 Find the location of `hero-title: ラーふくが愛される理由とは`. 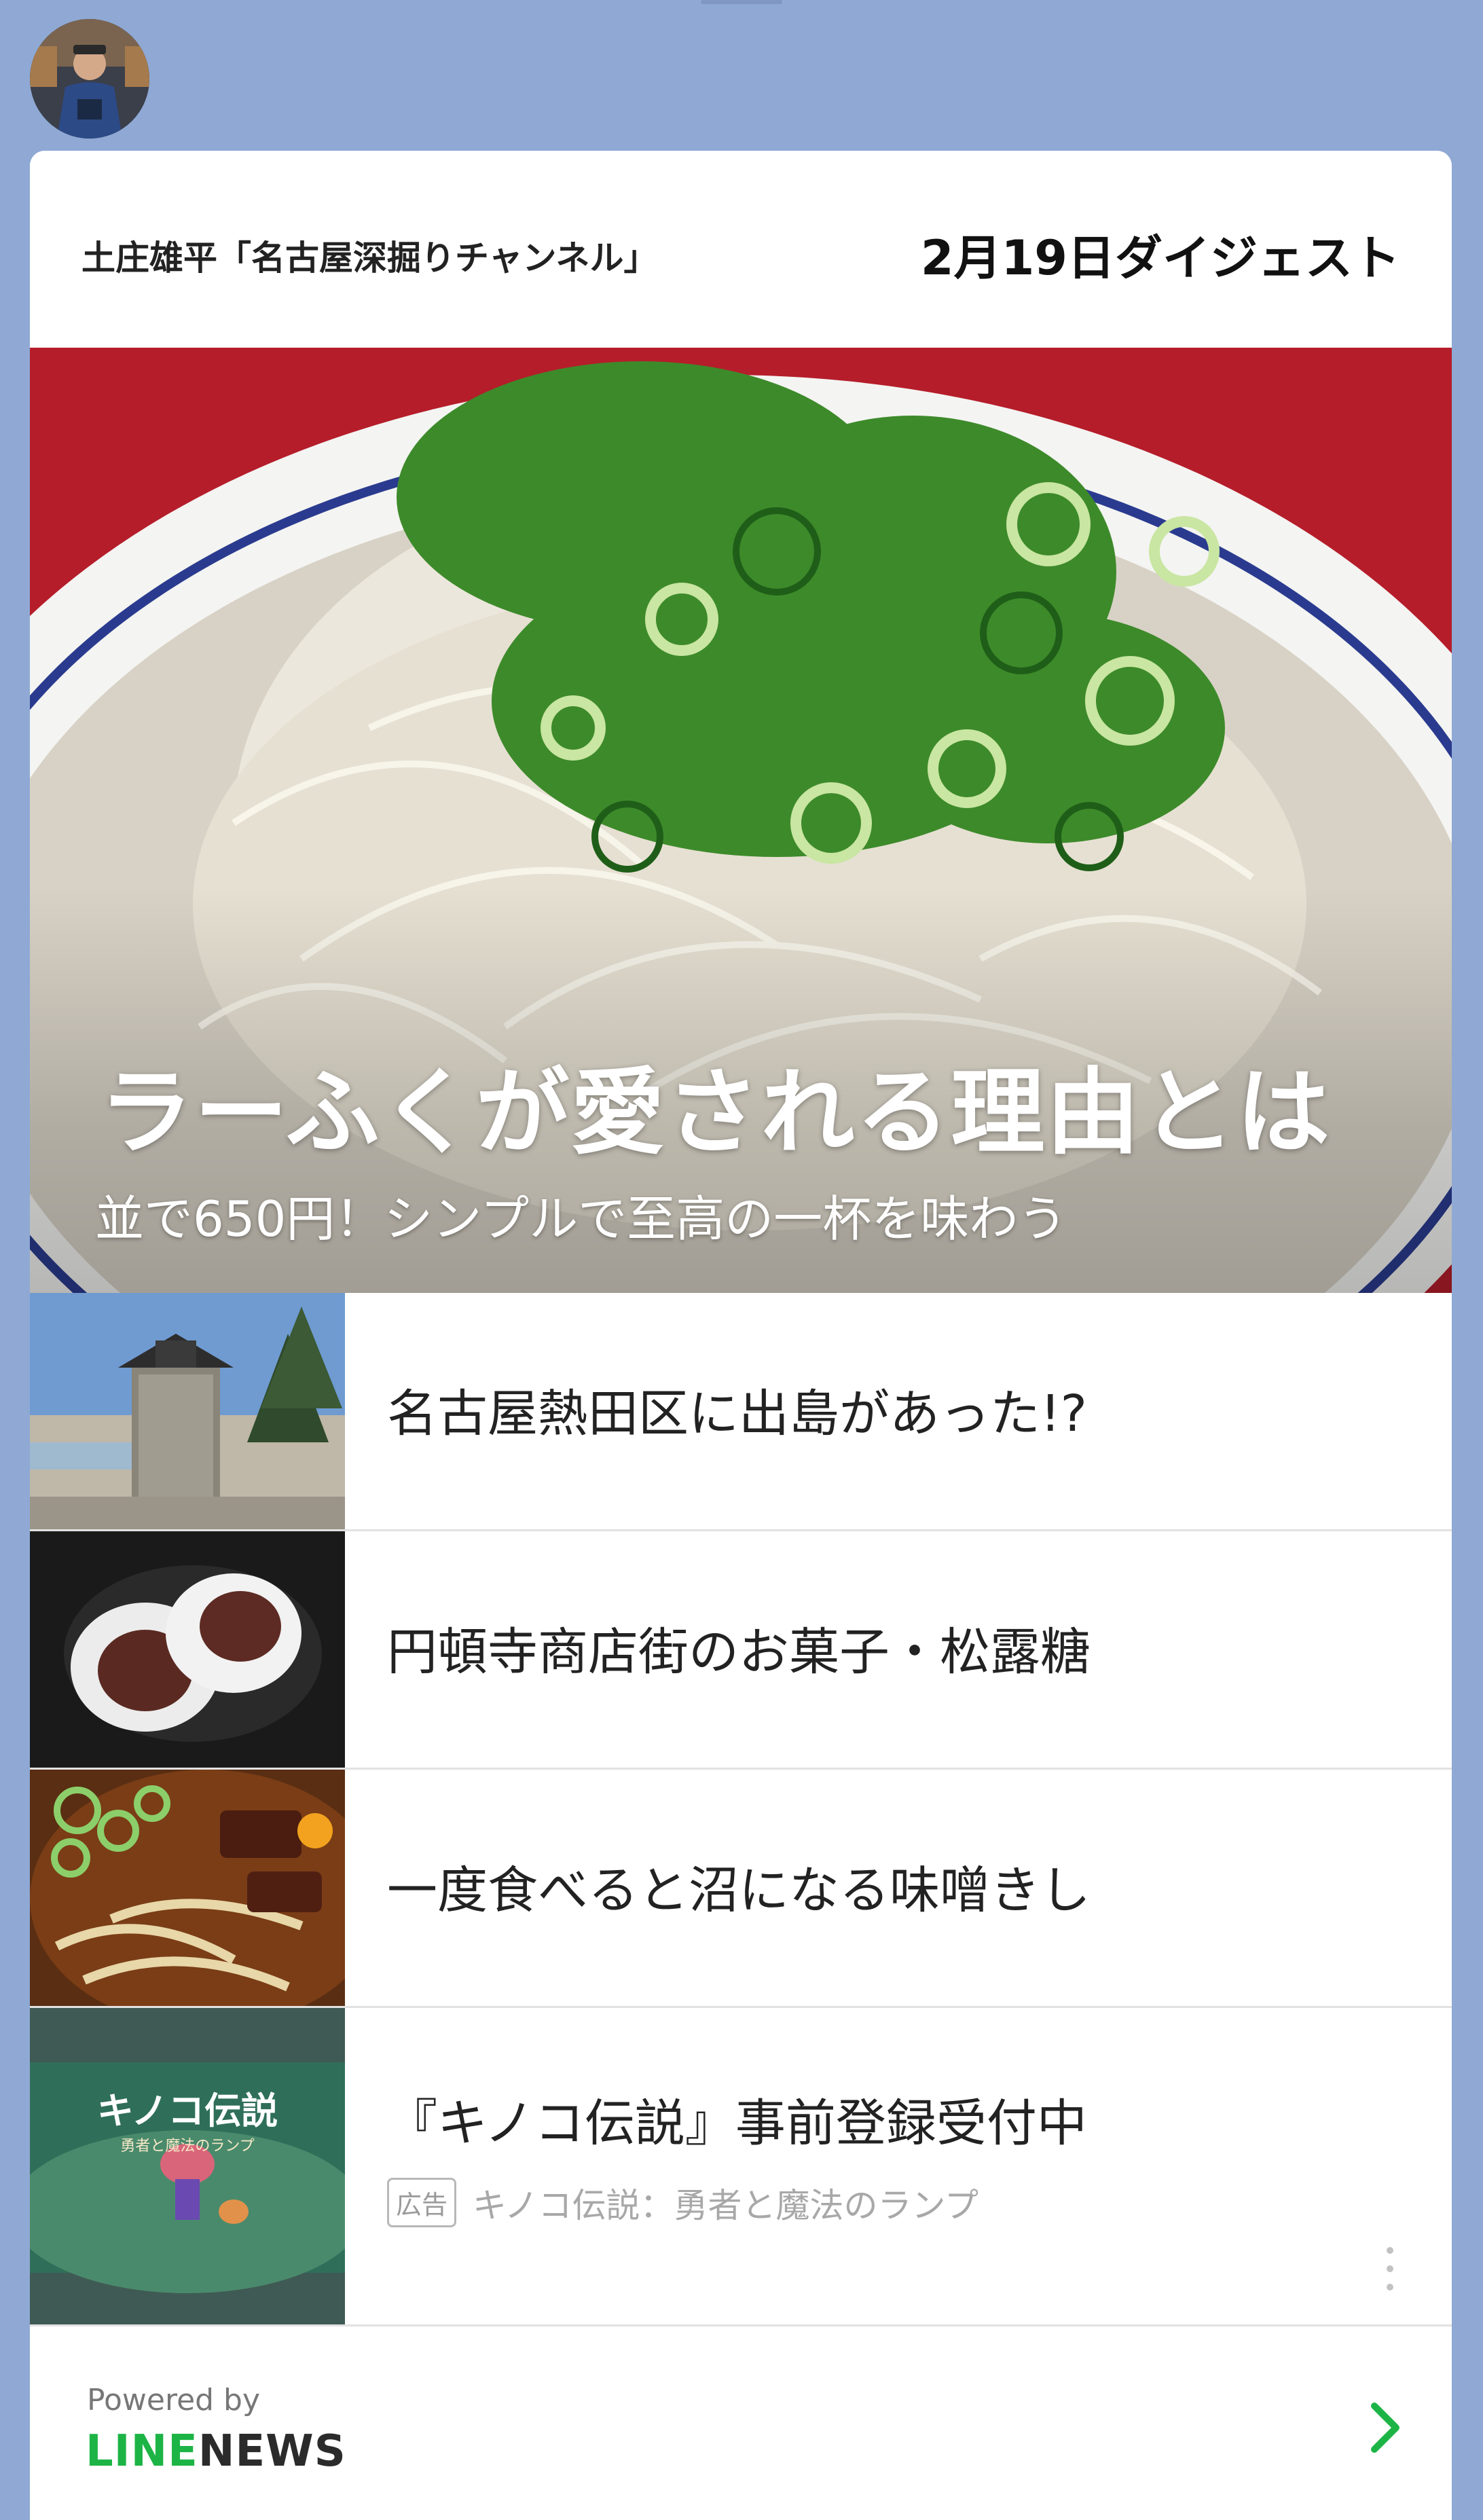

hero-title: ラーふくが愛される理由とは is located at coordinates (716, 1112).